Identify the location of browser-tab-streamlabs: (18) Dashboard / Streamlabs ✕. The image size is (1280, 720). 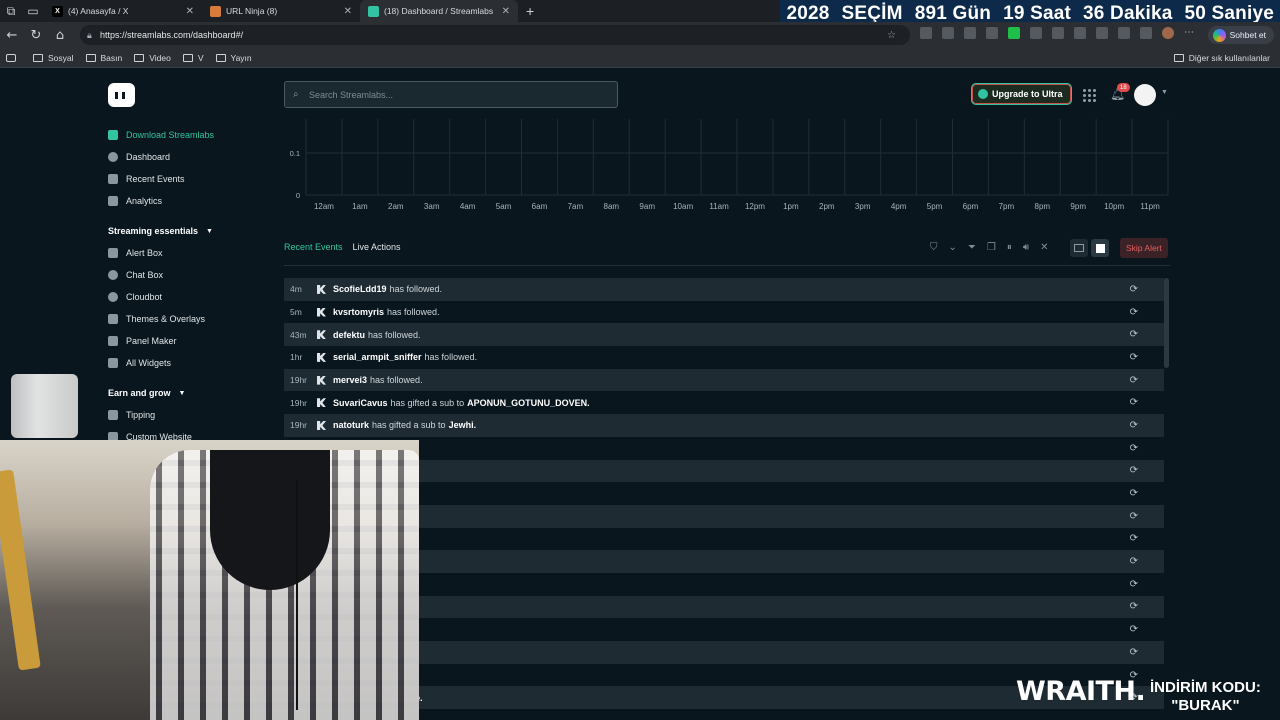
(439, 11).